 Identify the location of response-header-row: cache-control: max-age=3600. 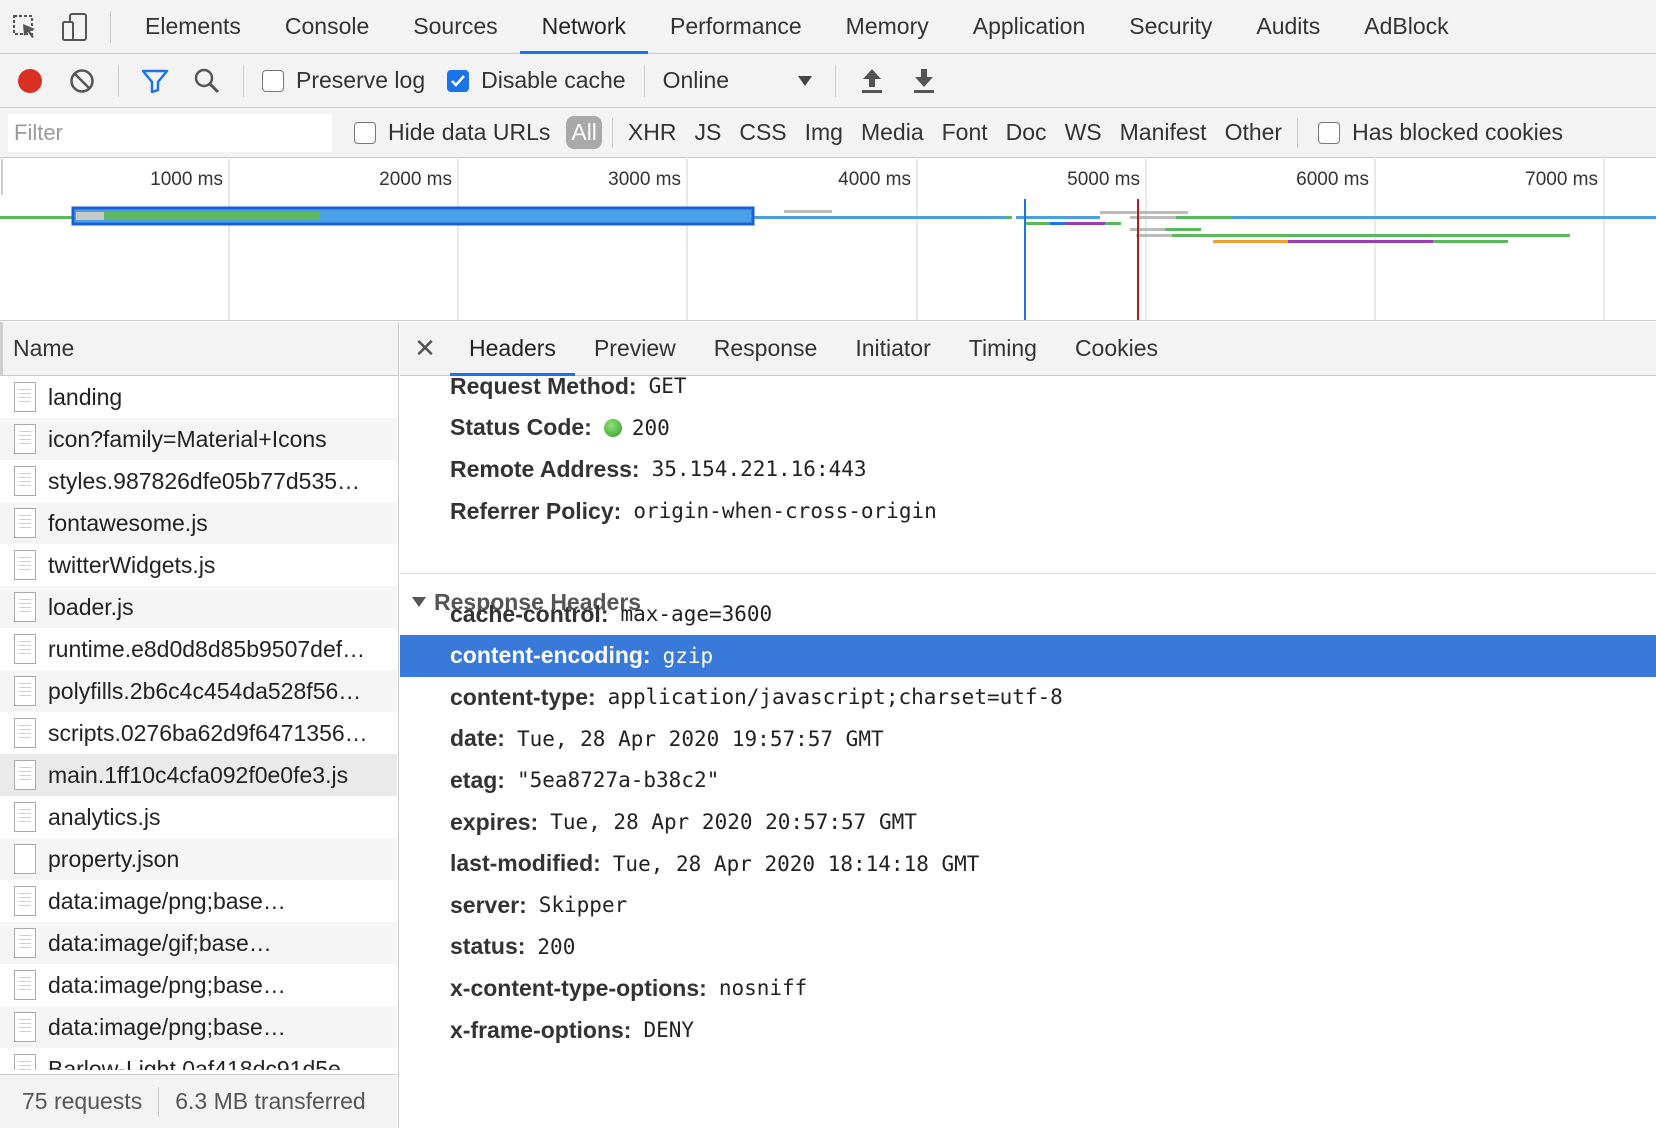
(1028, 614).